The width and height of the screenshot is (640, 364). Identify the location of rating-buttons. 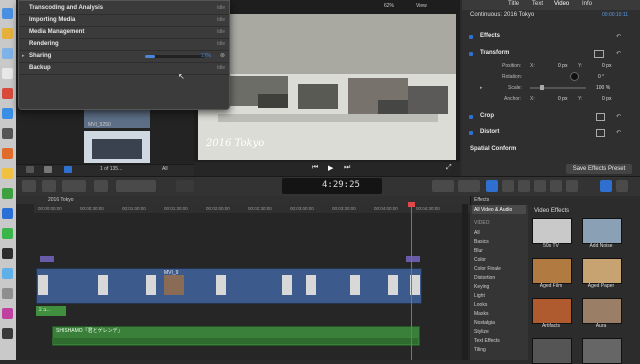
(74, 186).